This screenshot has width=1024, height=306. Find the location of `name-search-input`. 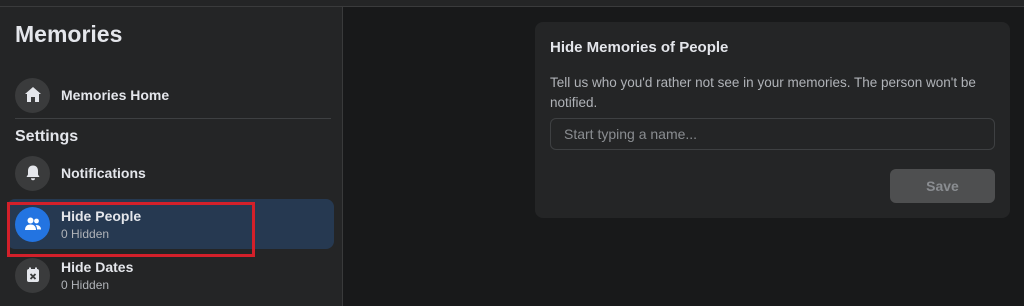

name-search-input is located at coordinates (772, 134).